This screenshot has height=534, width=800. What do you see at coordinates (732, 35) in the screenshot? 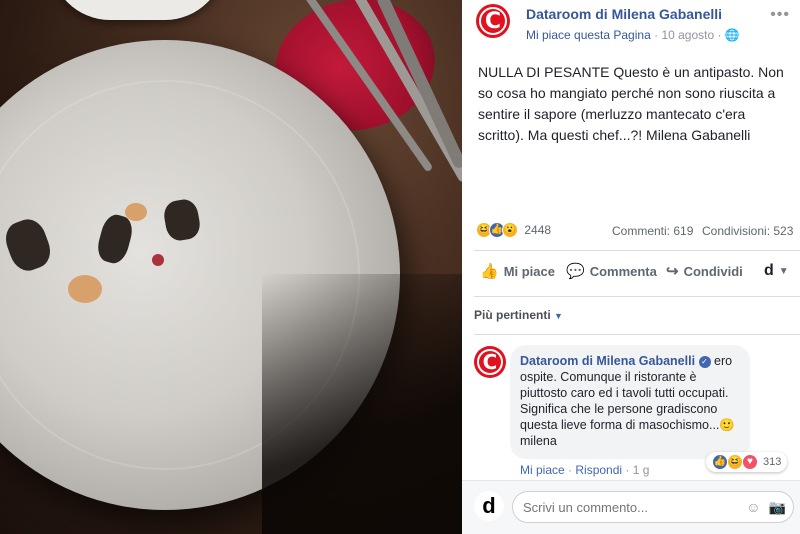
I see `globe-icon: 🌐` at bounding box center [732, 35].